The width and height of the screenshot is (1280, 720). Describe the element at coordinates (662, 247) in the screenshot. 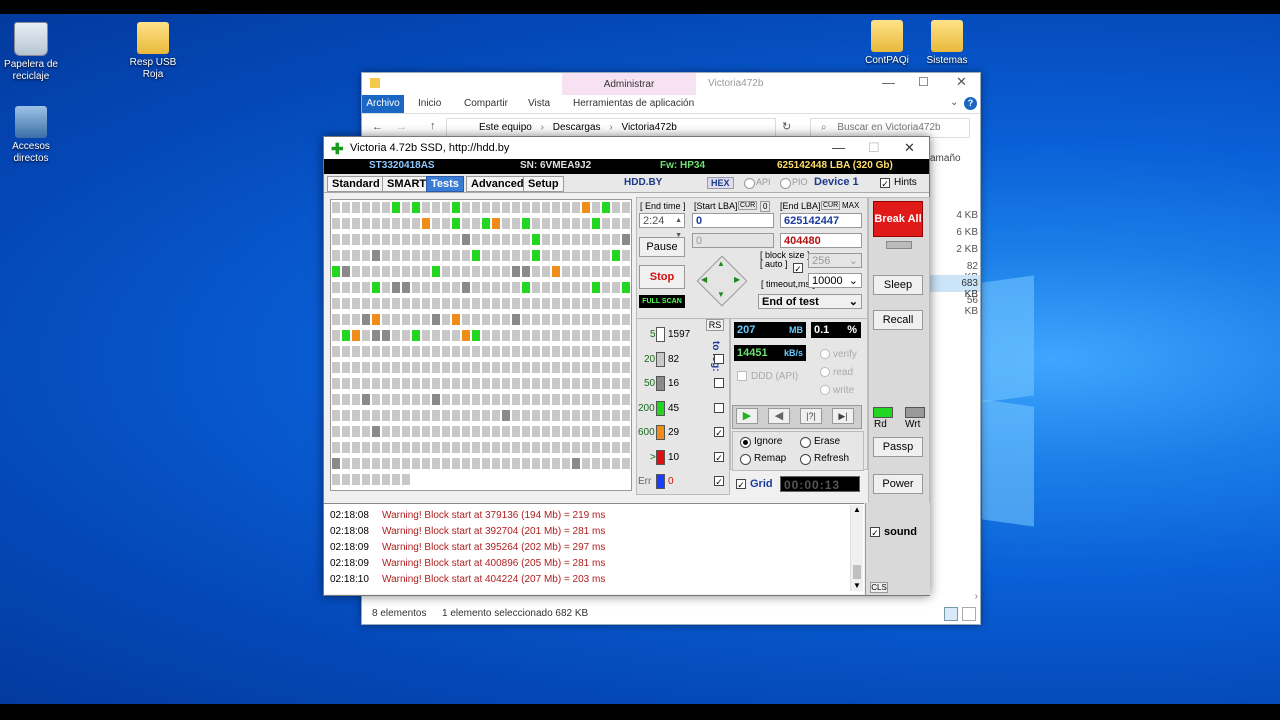

I see `pause-button: Pause` at that location.